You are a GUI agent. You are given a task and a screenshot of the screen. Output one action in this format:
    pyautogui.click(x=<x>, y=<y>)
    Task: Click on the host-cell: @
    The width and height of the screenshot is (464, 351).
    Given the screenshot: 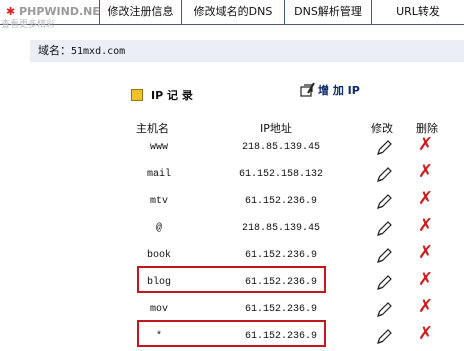 What is the action you would take?
    pyautogui.click(x=158, y=228)
    